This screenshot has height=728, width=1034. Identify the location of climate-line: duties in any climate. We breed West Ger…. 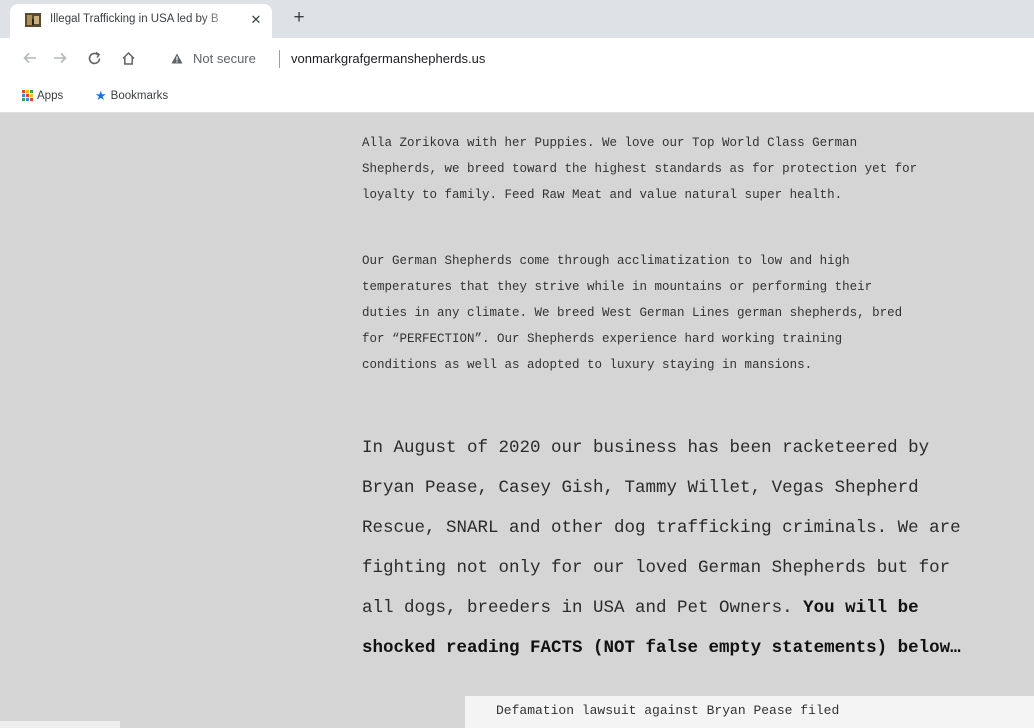
(632, 313).